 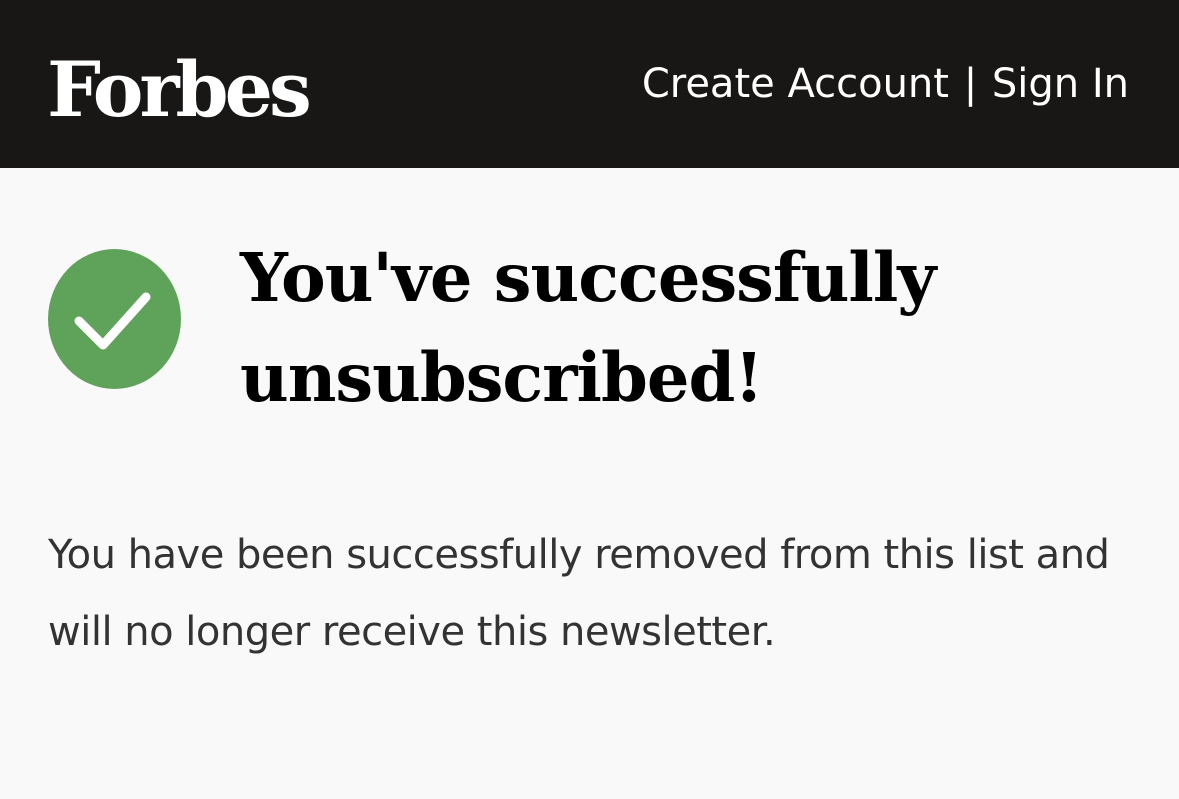 I want to click on create-account-link: Create Account, so click(x=795, y=84).